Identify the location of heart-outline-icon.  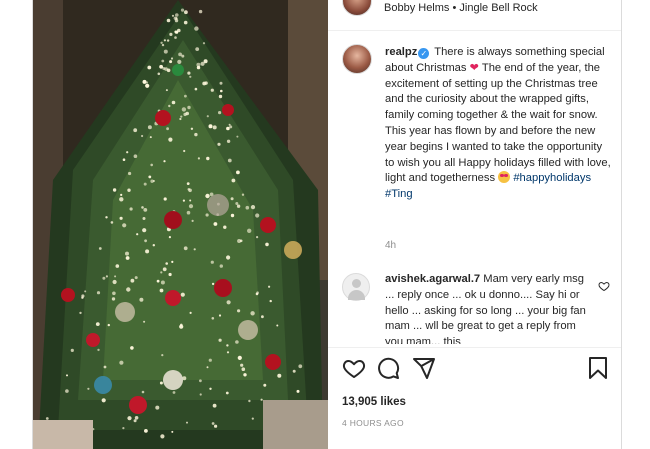
(354, 368).